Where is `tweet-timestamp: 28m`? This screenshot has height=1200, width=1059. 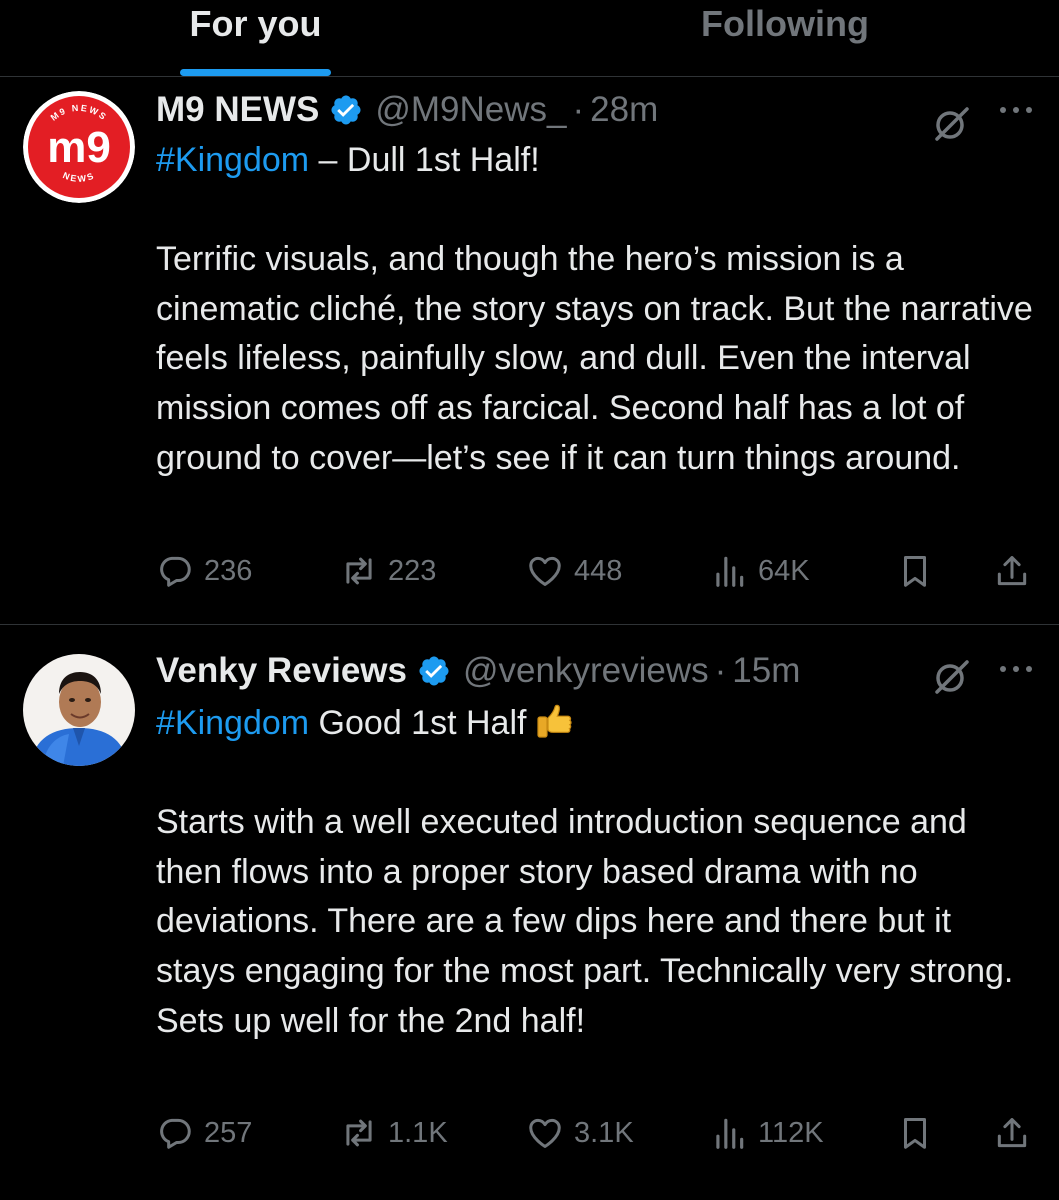 tweet-timestamp: 28m is located at coordinates (624, 110).